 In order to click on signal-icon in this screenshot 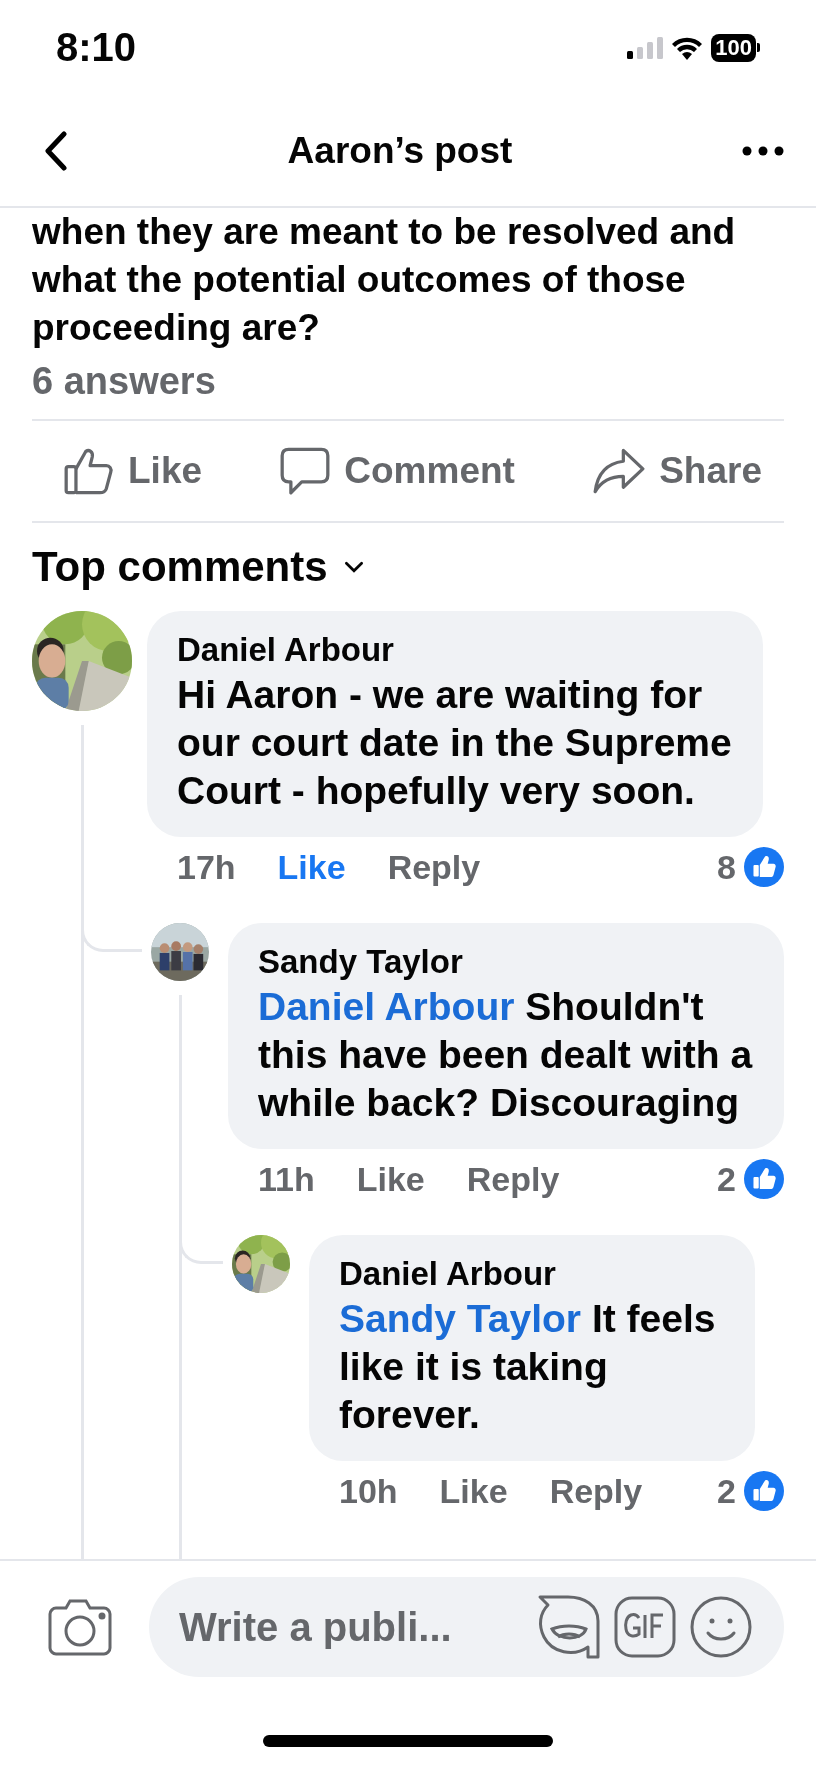, I will do `click(645, 47)`.